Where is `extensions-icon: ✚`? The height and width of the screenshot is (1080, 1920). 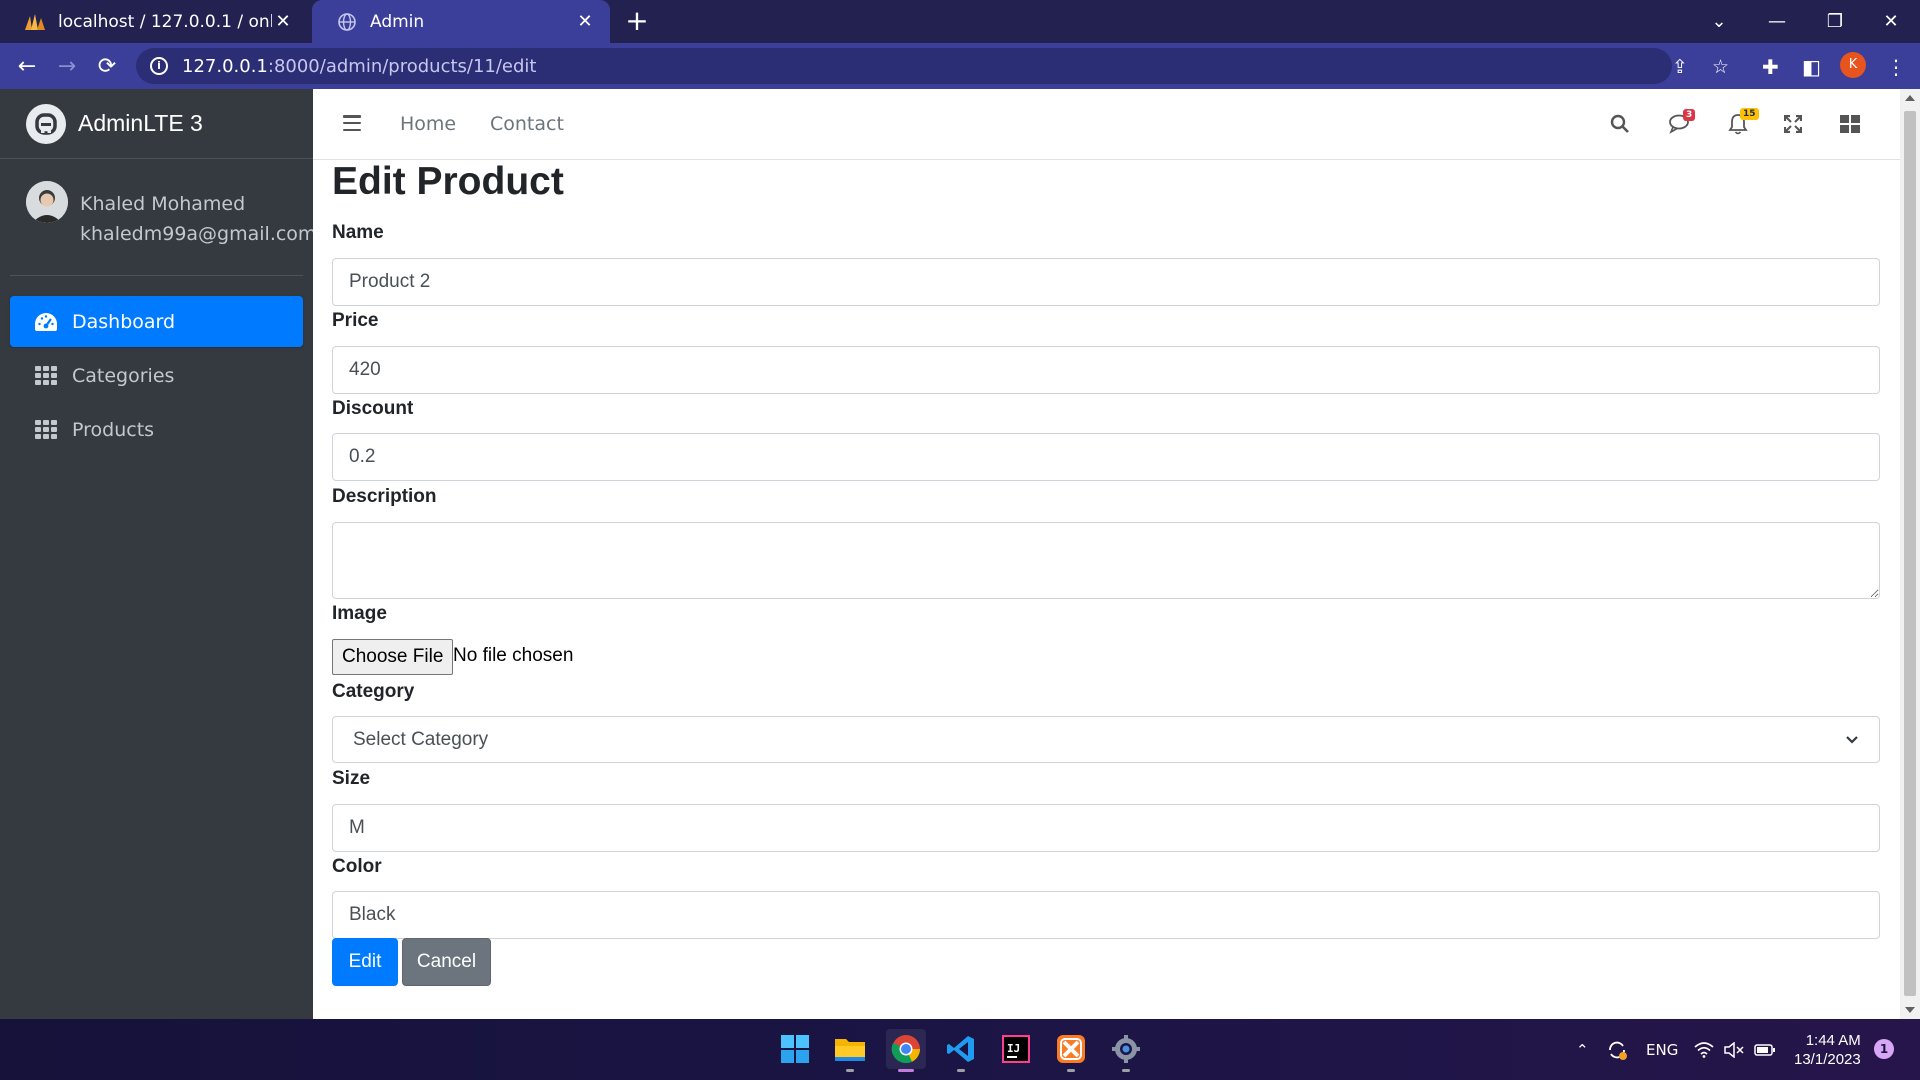 extensions-icon: ✚ is located at coordinates (1770, 67).